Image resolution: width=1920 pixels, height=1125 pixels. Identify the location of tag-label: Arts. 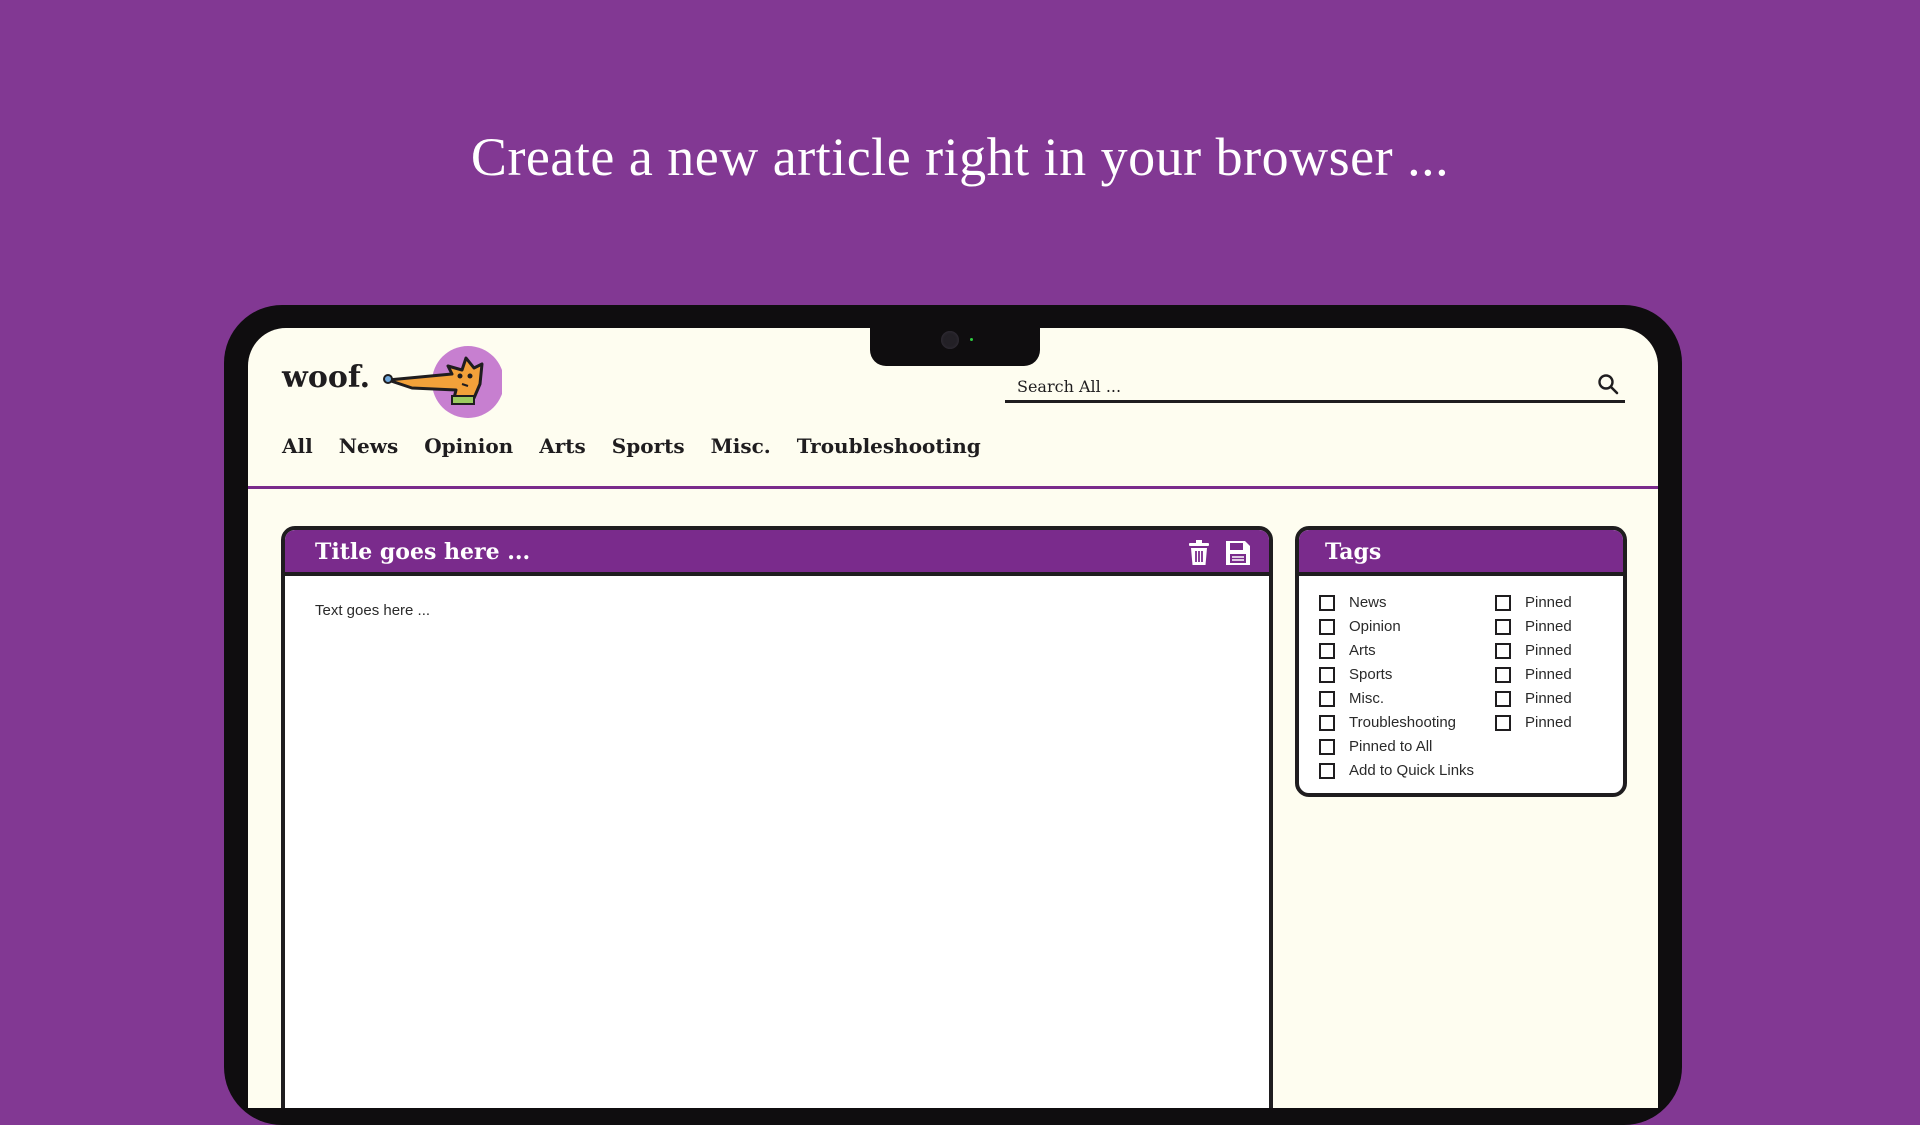
(1362, 650).